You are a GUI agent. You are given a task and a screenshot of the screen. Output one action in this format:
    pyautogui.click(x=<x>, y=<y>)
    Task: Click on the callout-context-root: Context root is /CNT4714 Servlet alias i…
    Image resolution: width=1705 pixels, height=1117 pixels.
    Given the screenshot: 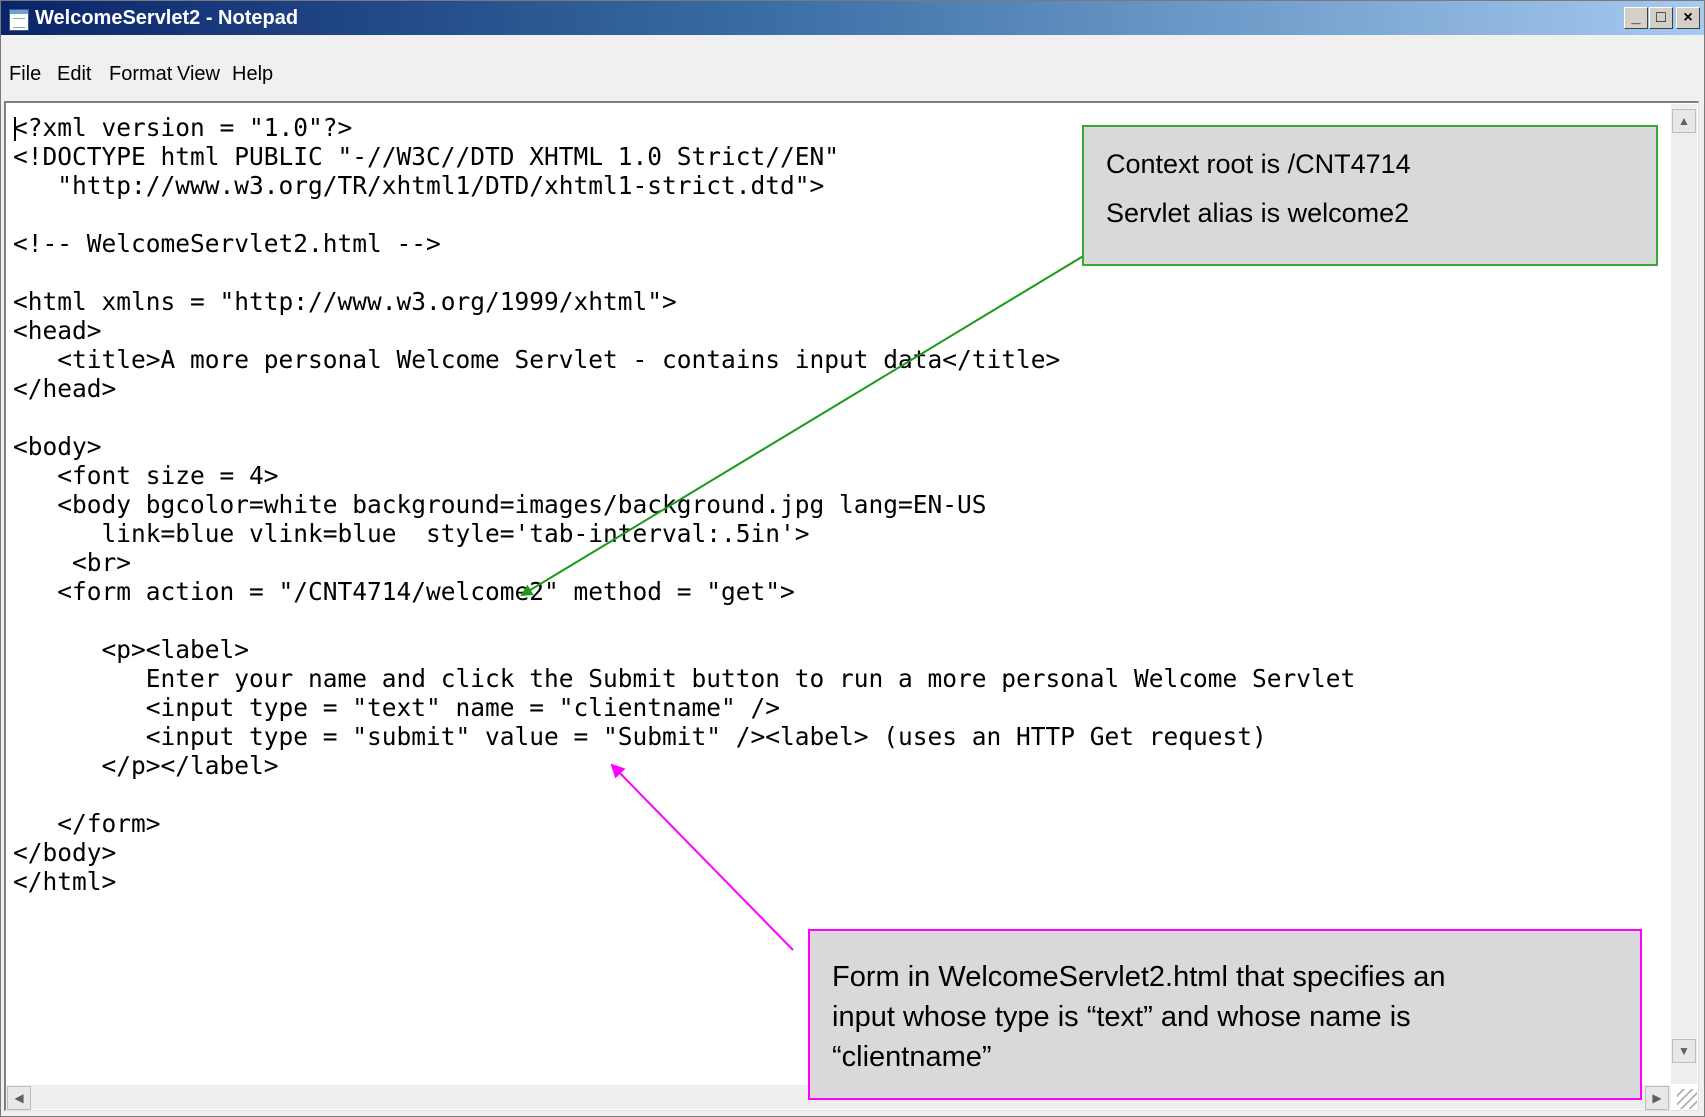 What is the action you would take?
    pyautogui.click(x=1370, y=195)
    